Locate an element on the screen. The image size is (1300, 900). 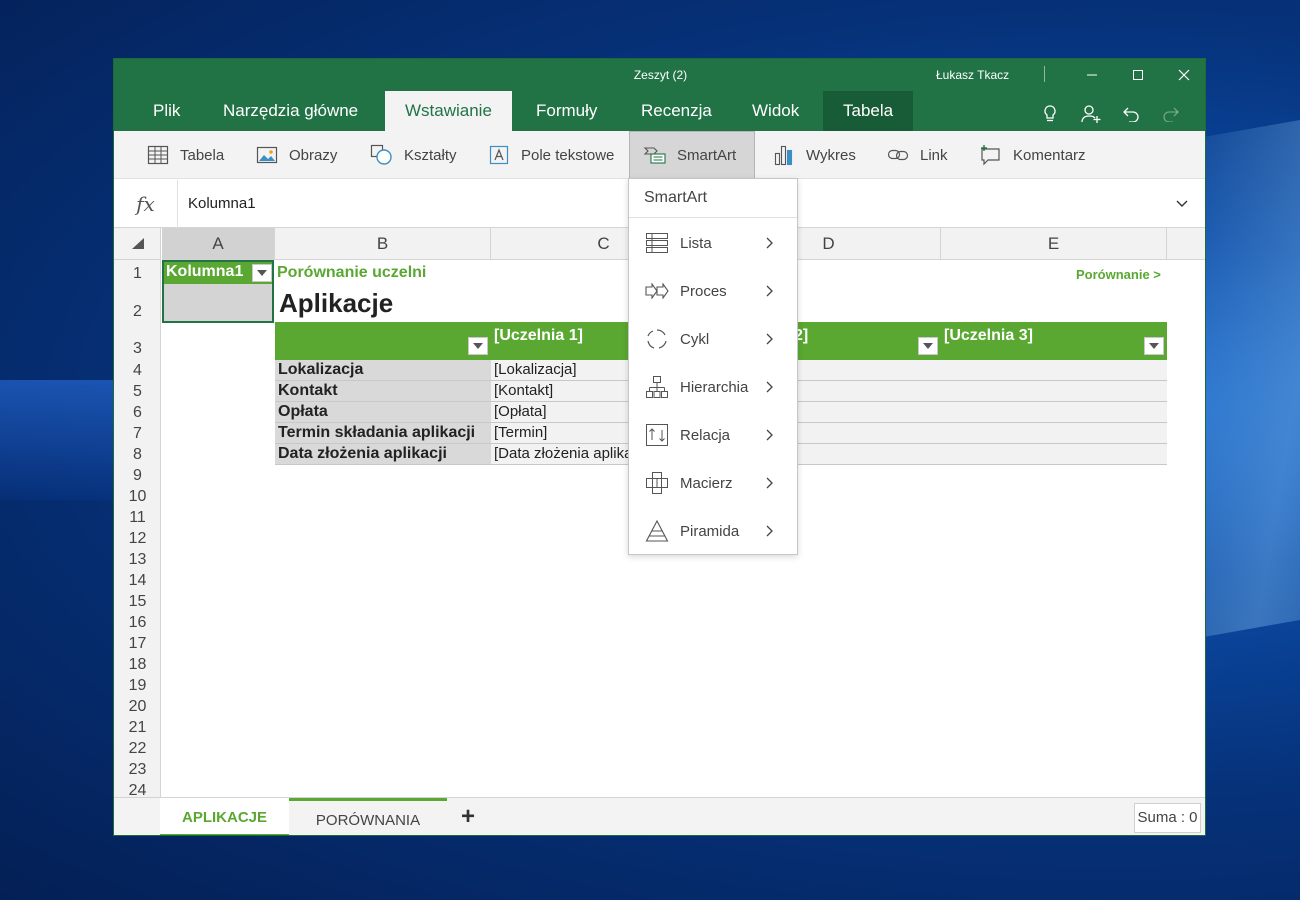
row-value: [Kontakt] is located at coordinates (524, 390).